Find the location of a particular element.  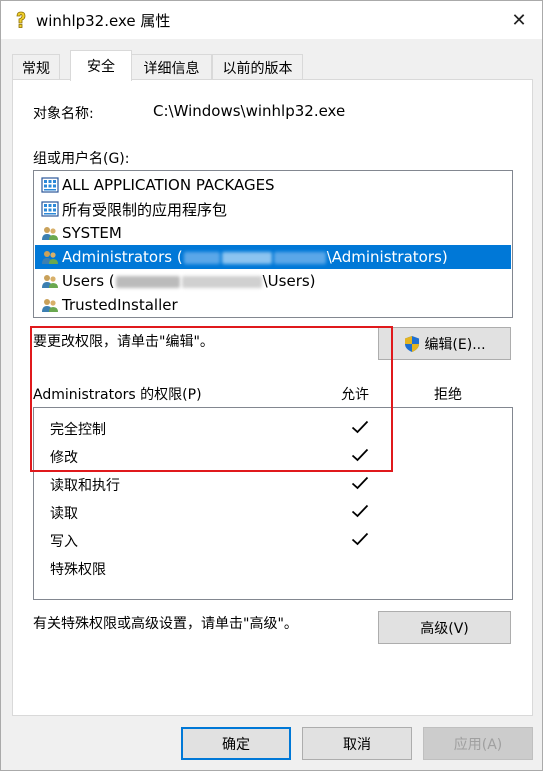

list-item-label: TrustedInstaller is located at coordinates (120, 305).